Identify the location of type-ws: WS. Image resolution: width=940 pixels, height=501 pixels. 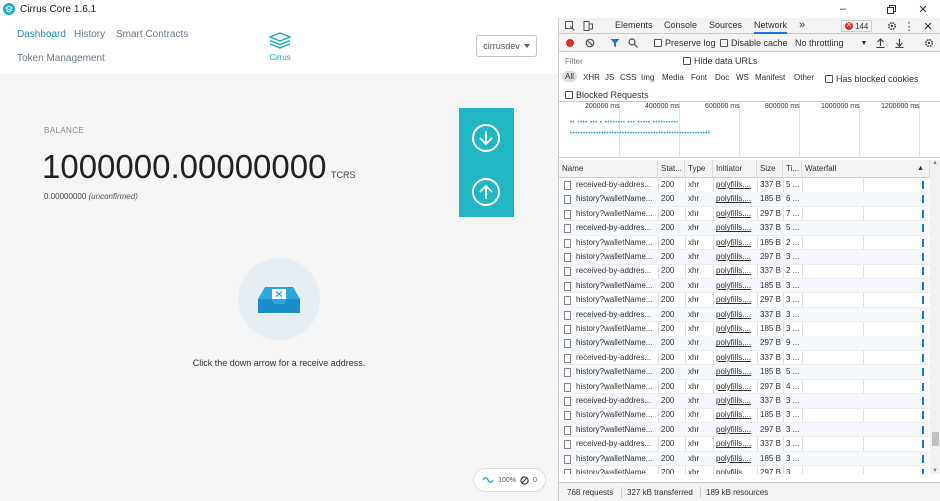
(742, 77).